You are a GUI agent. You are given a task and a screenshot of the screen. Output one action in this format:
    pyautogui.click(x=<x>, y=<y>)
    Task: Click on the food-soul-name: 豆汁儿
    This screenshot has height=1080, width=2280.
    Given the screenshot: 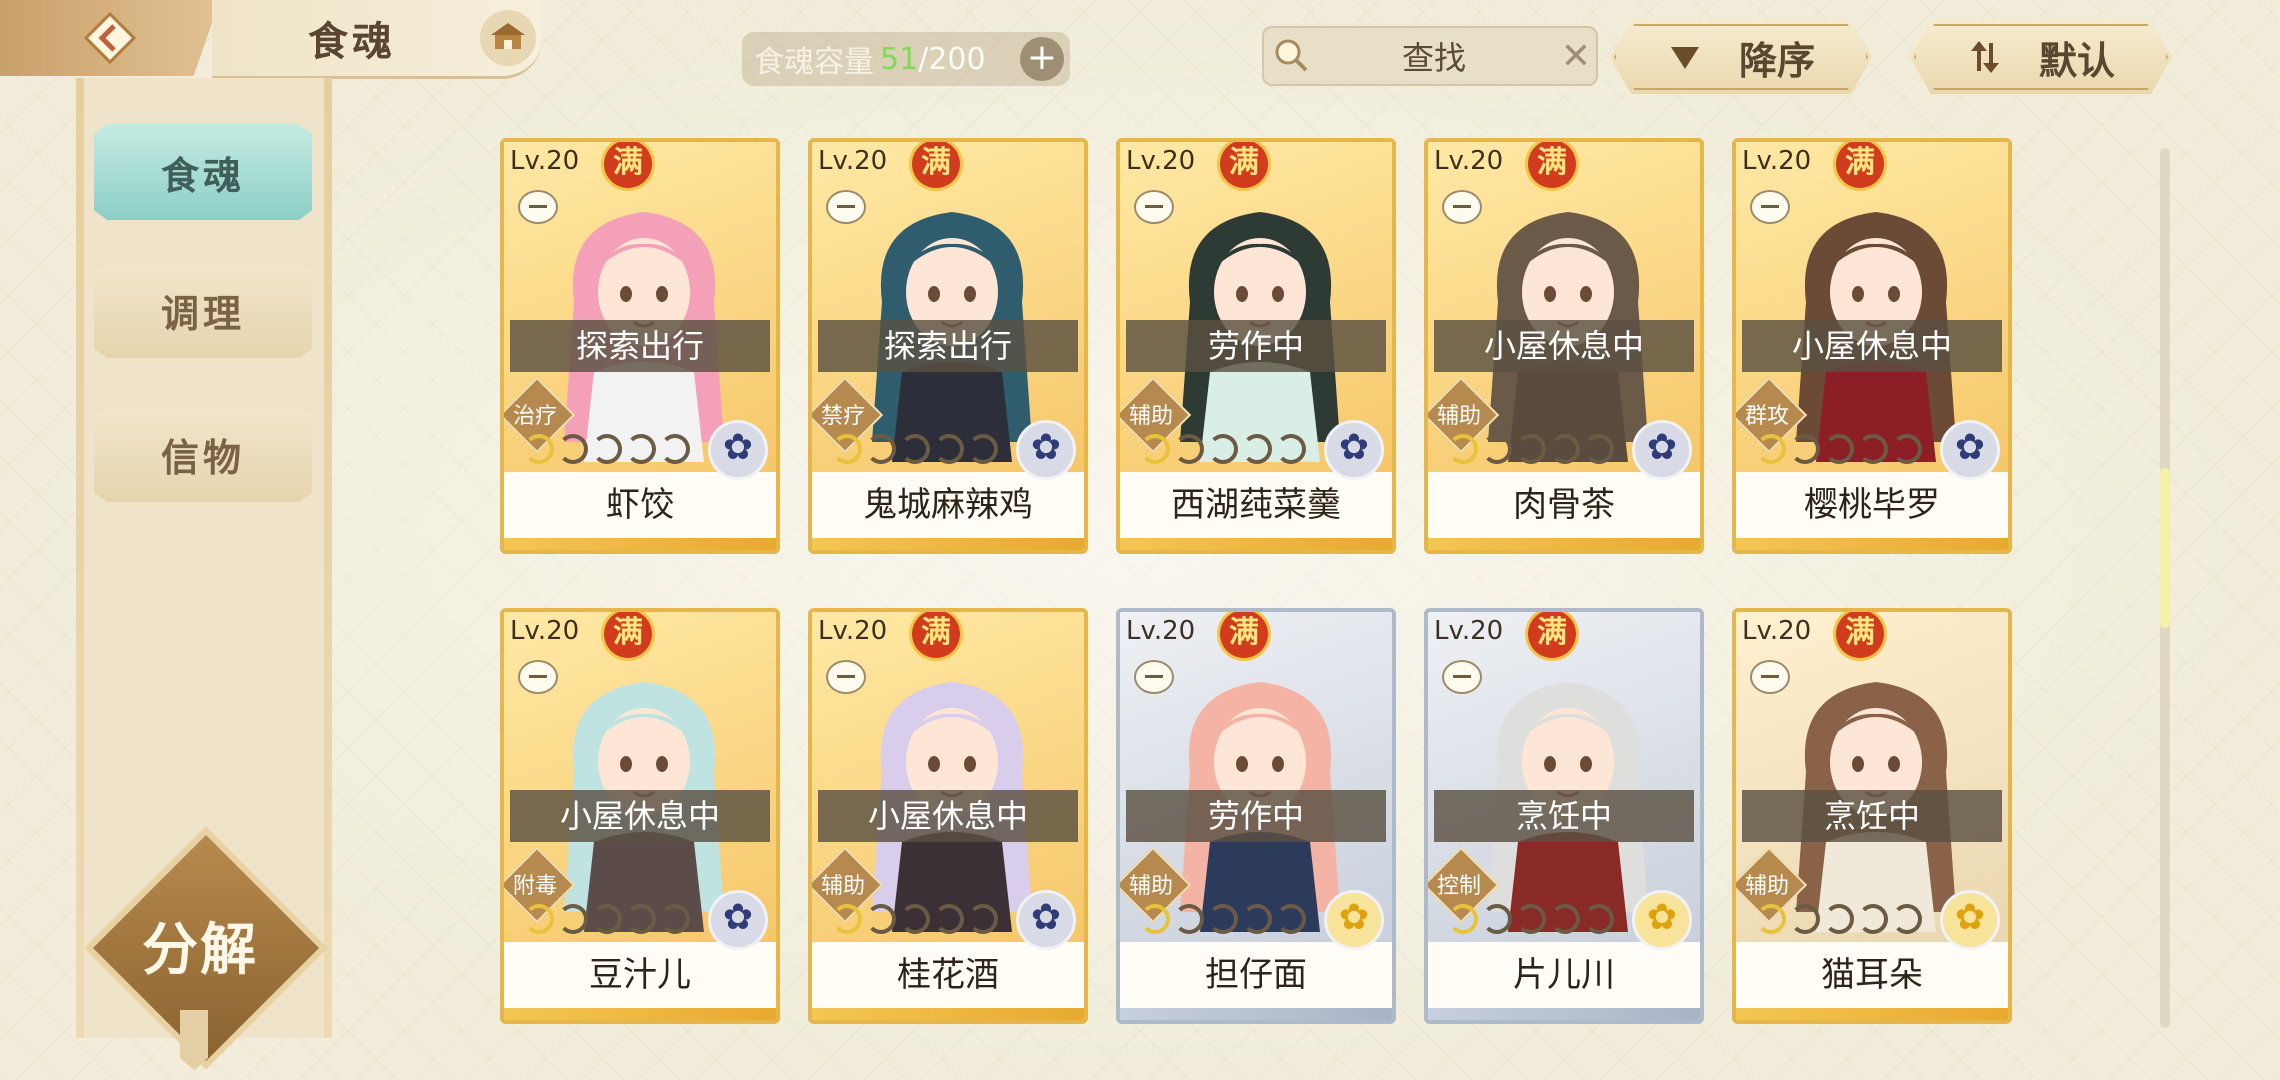 What is the action you would take?
    pyautogui.click(x=640, y=975)
    